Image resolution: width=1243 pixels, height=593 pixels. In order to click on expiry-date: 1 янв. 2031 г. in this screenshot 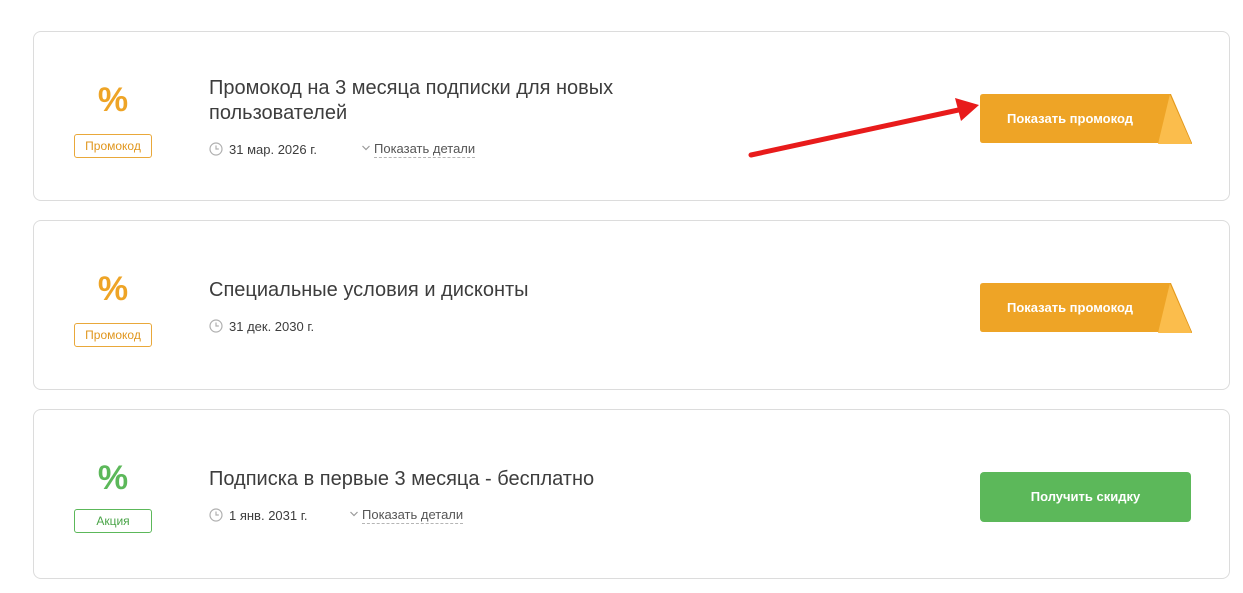, I will do `click(268, 516)`.